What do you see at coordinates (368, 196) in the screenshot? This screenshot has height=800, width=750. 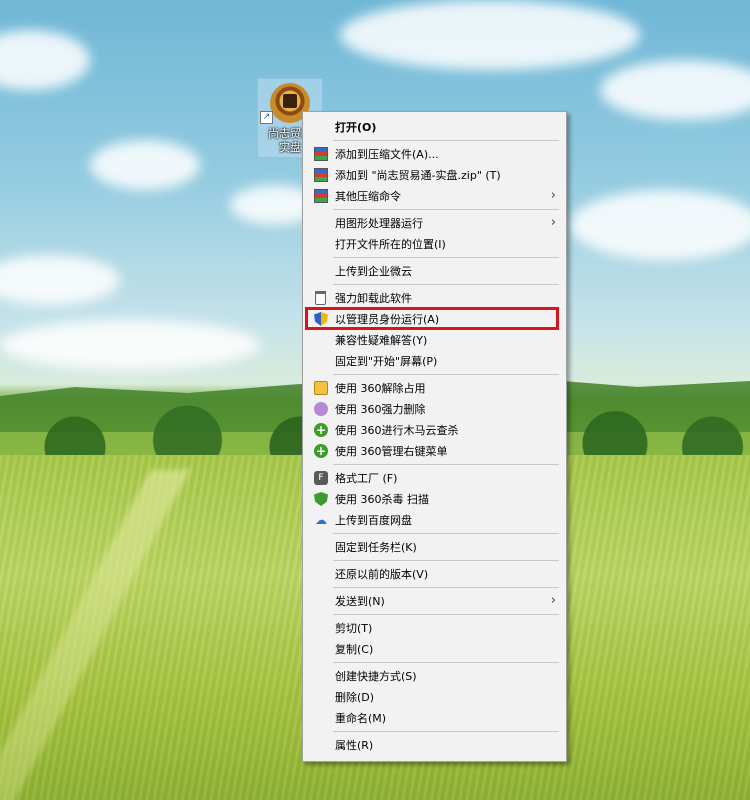 I see `menu-item-label: 其他压缩命令` at bounding box center [368, 196].